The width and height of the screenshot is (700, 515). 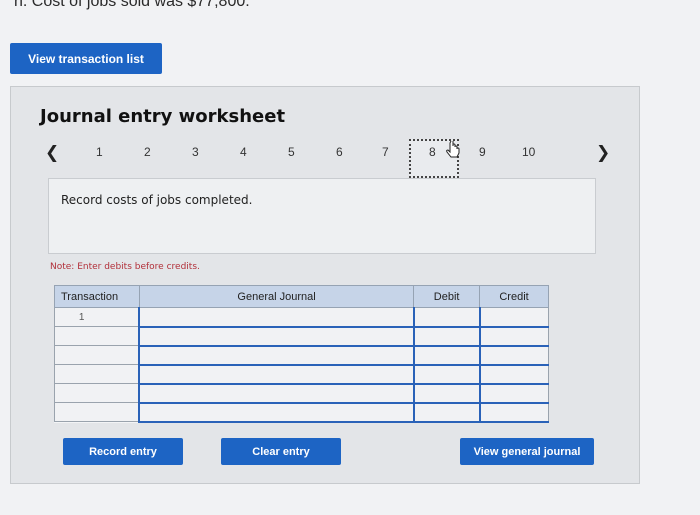 I want to click on clear-entry-button: Clear entry, so click(x=281, y=451).